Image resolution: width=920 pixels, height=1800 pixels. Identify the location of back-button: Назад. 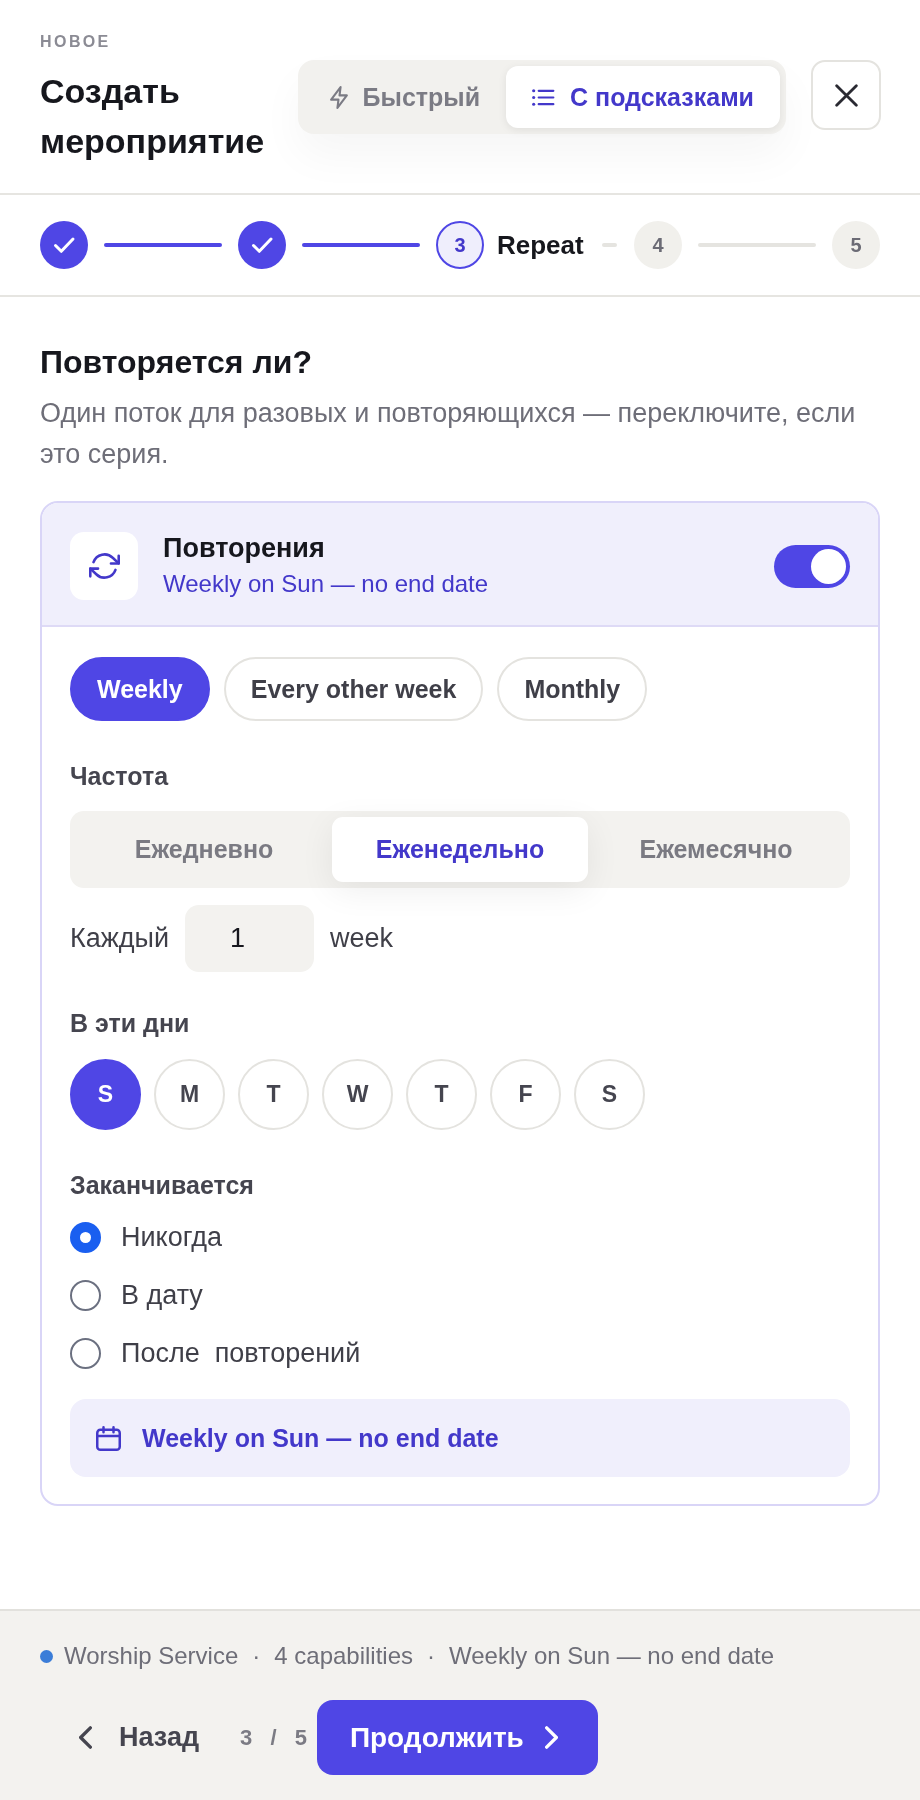
(130, 1737).